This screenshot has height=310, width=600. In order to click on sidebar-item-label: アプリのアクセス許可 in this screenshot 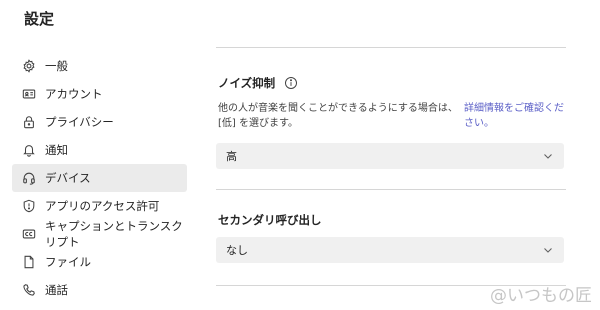, I will do `click(102, 206)`.